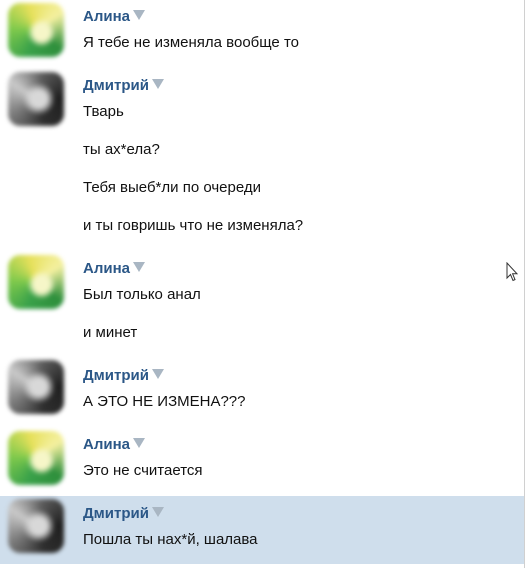 The width and height of the screenshot is (525, 568). Describe the element at coordinates (121, 149) in the screenshot. I see `message-text: ты ах*ела?` at that location.